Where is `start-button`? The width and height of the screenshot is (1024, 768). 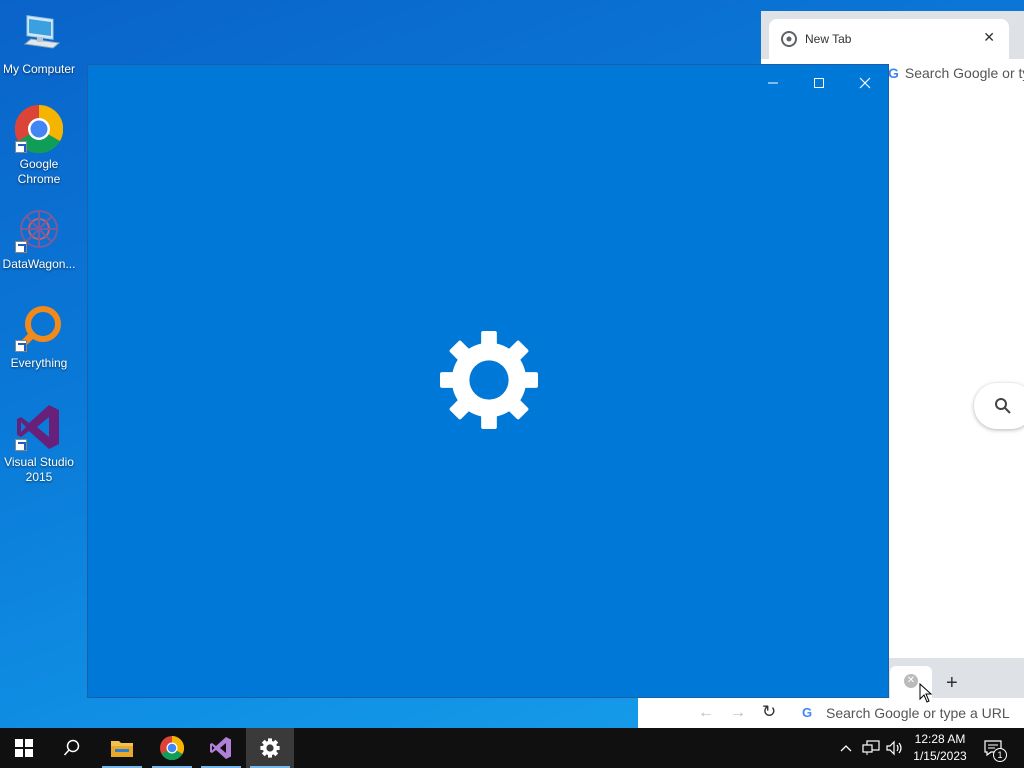 start-button is located at coordinates (24, 748).